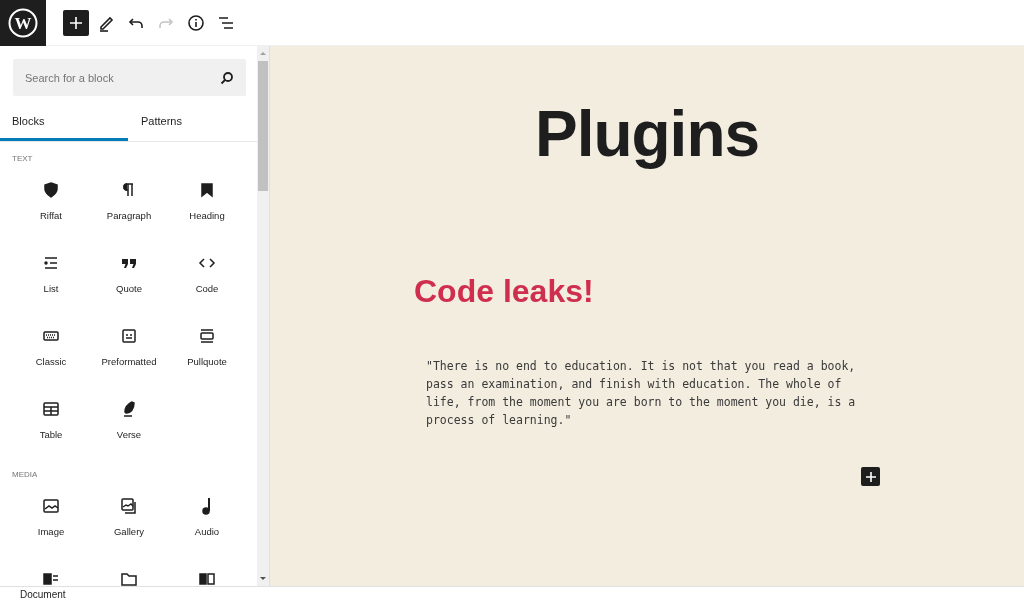 The height and width of the screenshot is (601, 1024). What do you see at coordinates (51, 208) in the screenshot?
I see `block-item: Riffat` at bounding box center [51, 208].